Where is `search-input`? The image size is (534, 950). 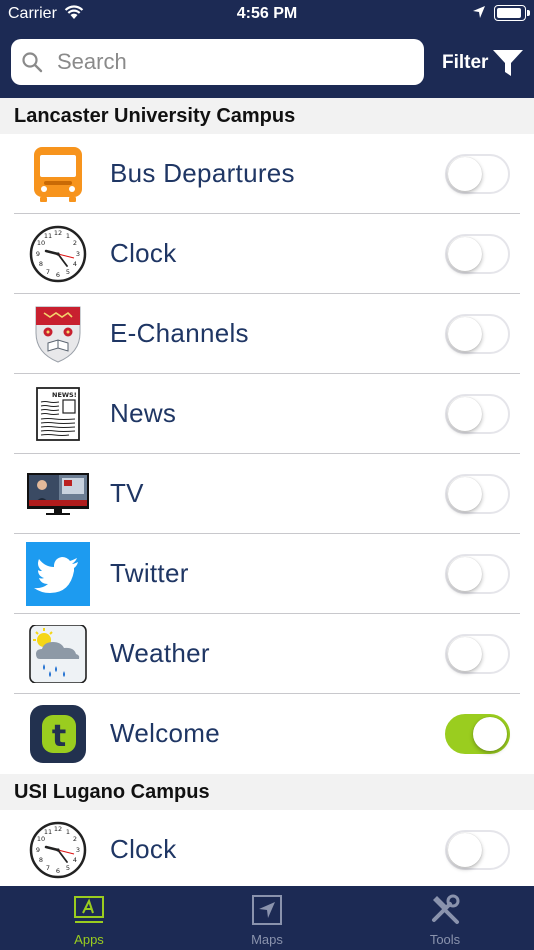
search-input is located at coordinates (232, 62).